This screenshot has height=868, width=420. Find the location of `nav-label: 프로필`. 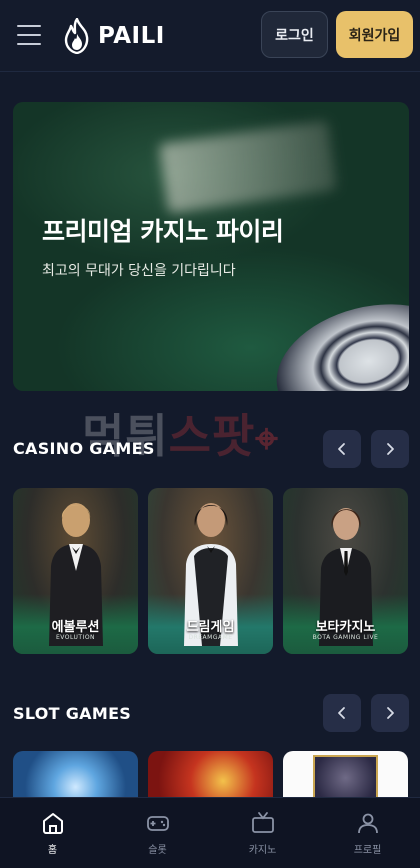

nav-label: 프로필 is located at coordinates (367, 850).